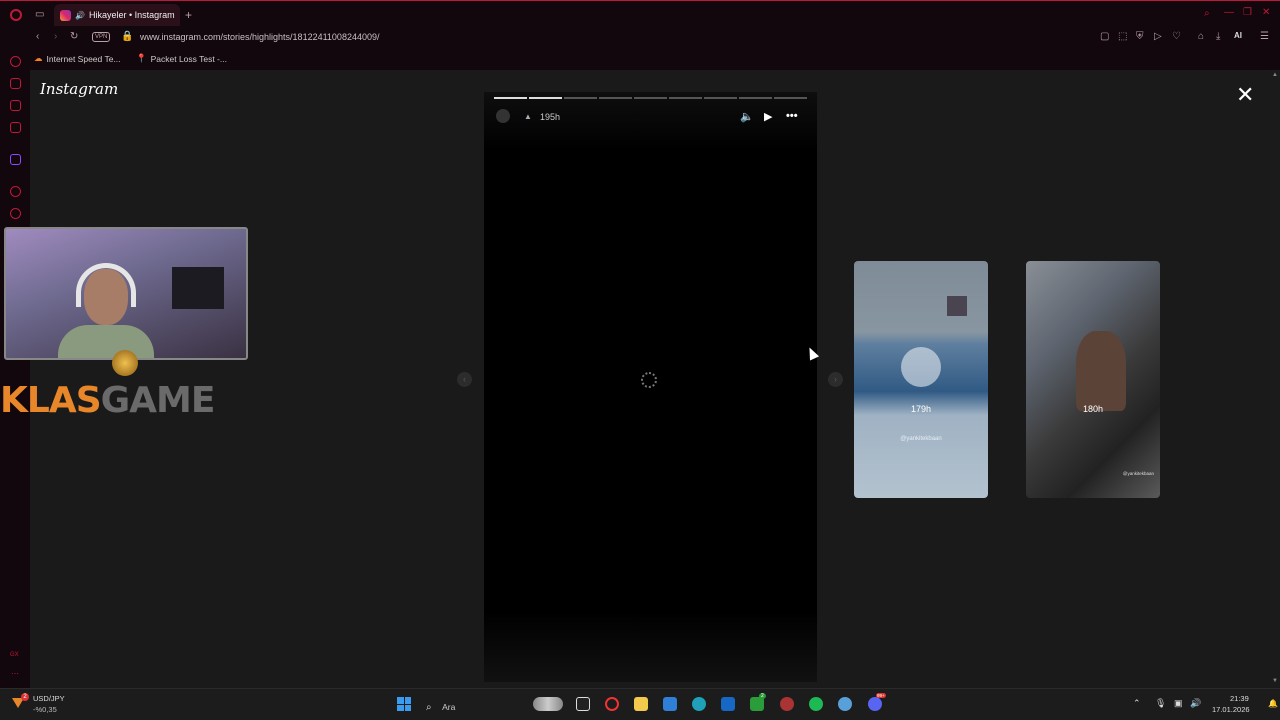  Describe the element at coordinates (79, 89) in the screenshot. I see `instagram-logo: Instagram` at that location.